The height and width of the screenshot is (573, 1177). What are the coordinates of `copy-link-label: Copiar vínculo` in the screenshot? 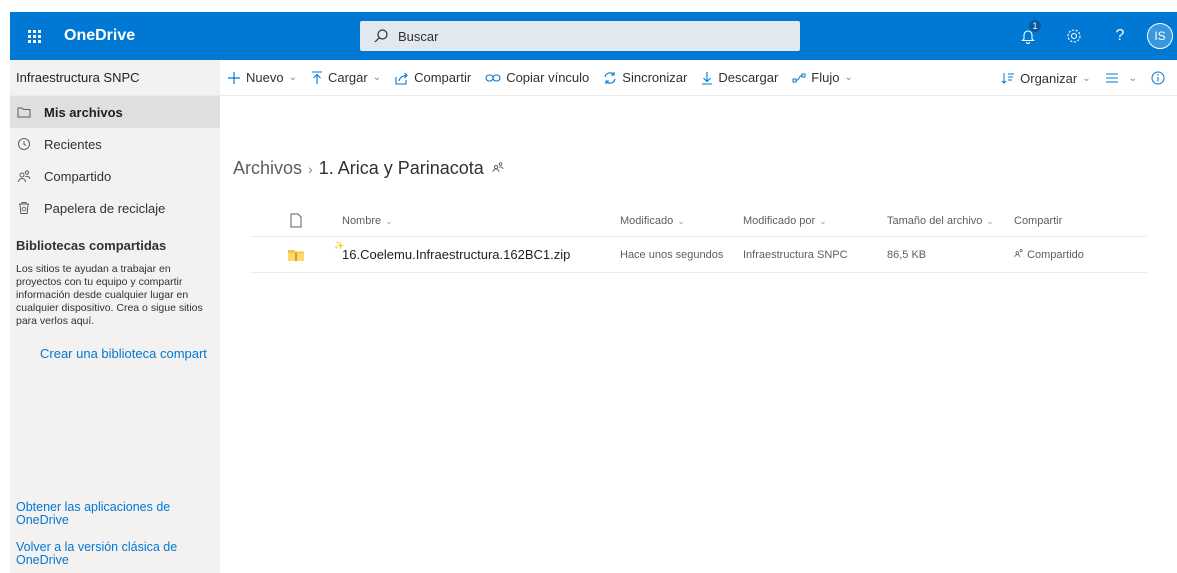 It's located at (548, 77).